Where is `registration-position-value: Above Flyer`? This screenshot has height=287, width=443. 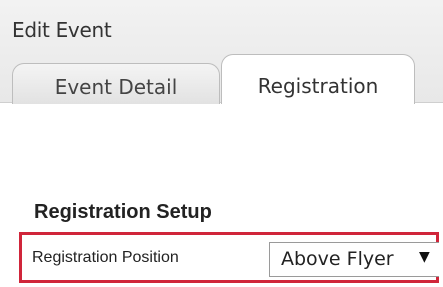
registration-position-value: Above Flyer is located at coordinates (337, 259).